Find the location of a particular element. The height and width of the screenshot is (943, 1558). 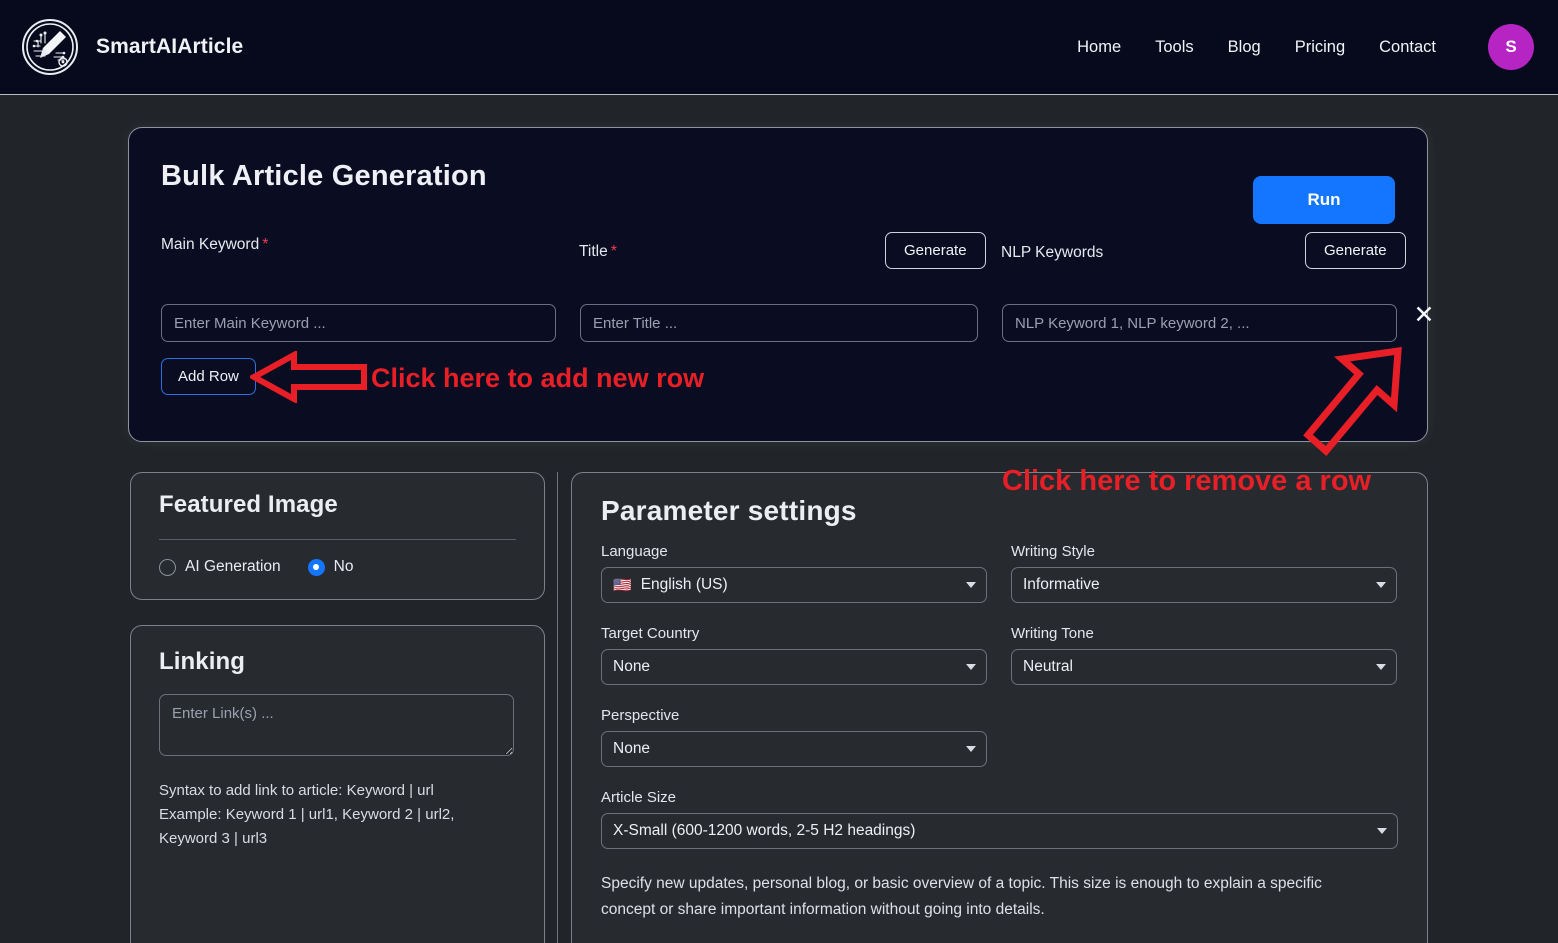

perspective-field: Perspective None is located at coordinates (794, 748).